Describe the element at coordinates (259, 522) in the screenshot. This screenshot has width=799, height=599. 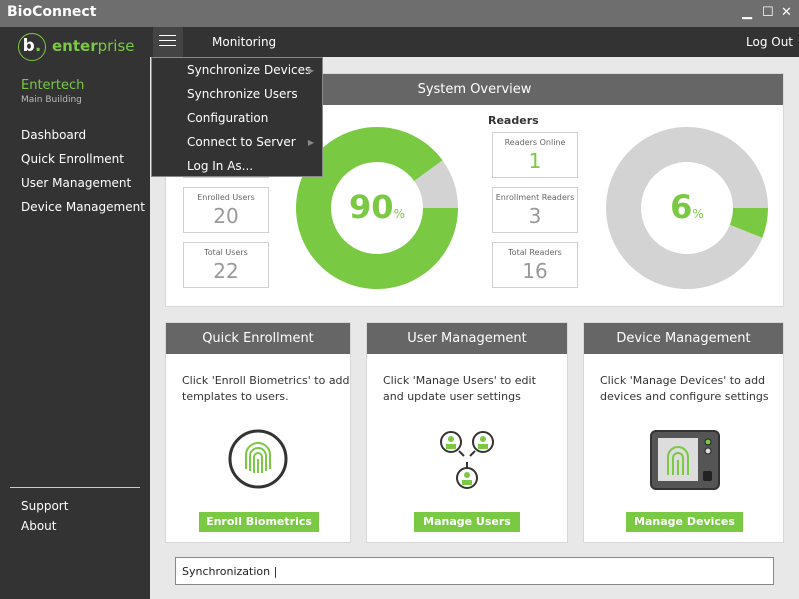
I see `enroll-biometrics-button: Enroll Biometrics` at that location.